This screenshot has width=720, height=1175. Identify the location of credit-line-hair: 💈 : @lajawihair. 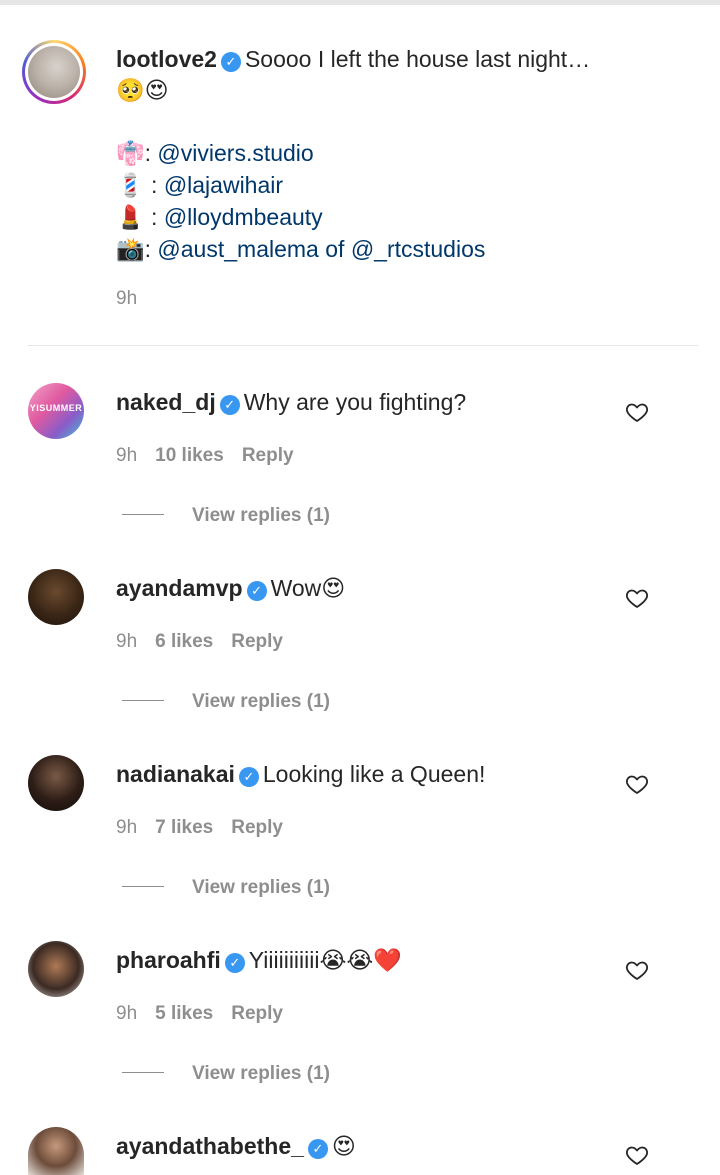
(200, 185).